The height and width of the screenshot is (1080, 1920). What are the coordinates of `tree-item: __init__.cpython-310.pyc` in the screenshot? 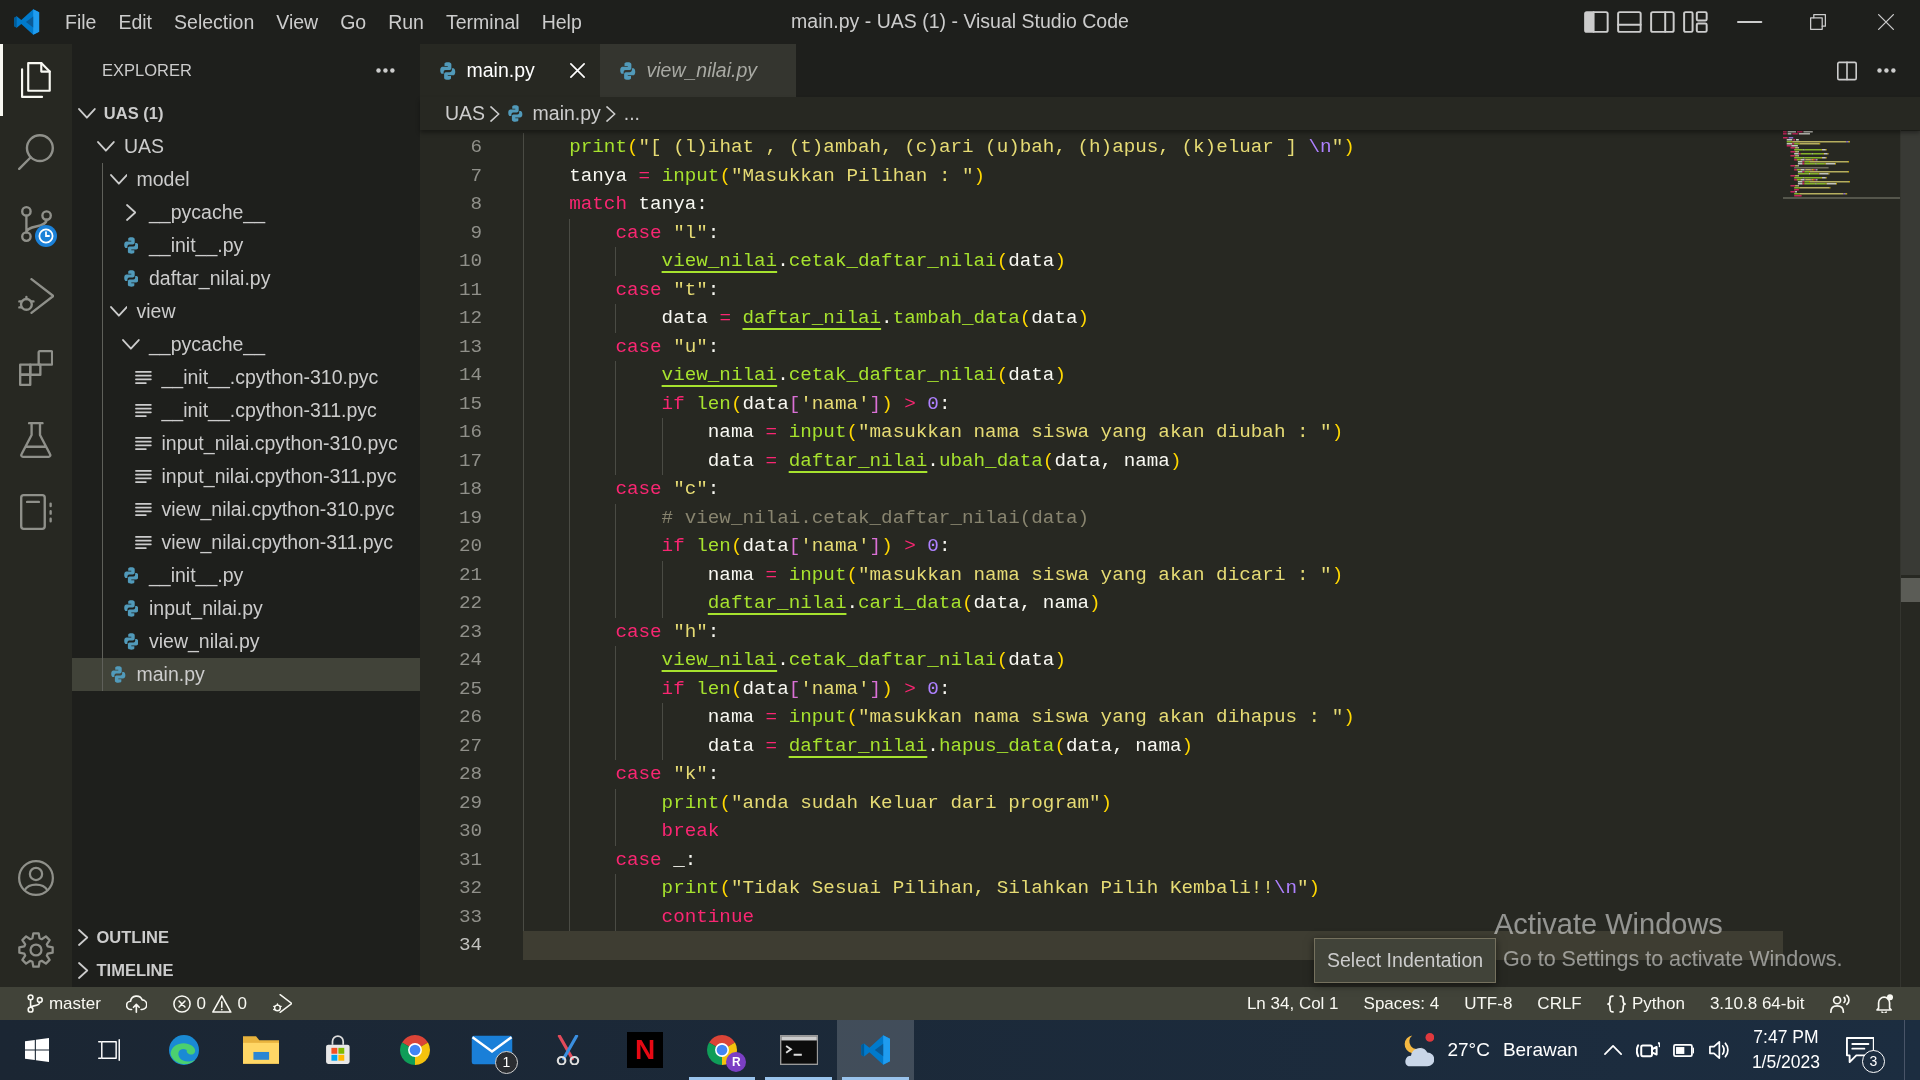 It's located at (246, 377).